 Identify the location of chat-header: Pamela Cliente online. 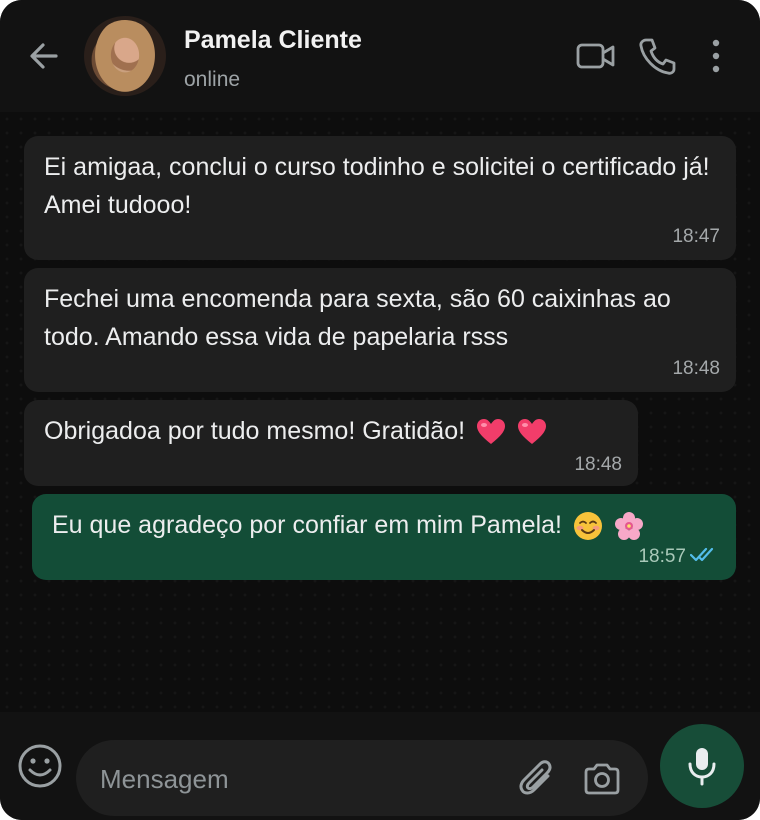
(380, 56).